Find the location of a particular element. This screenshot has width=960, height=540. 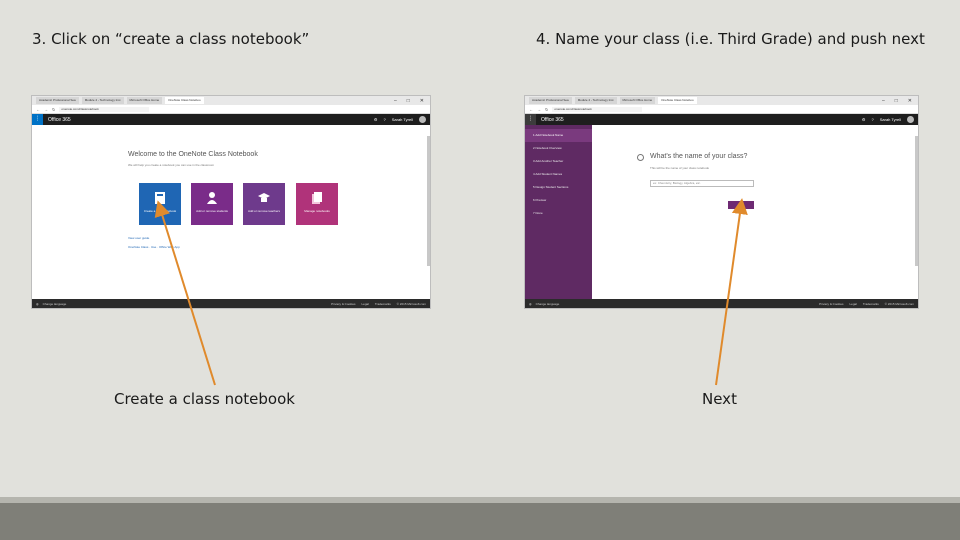

create-class-notebook-tile: Create a class notebook is located at coordinates (160, 204).